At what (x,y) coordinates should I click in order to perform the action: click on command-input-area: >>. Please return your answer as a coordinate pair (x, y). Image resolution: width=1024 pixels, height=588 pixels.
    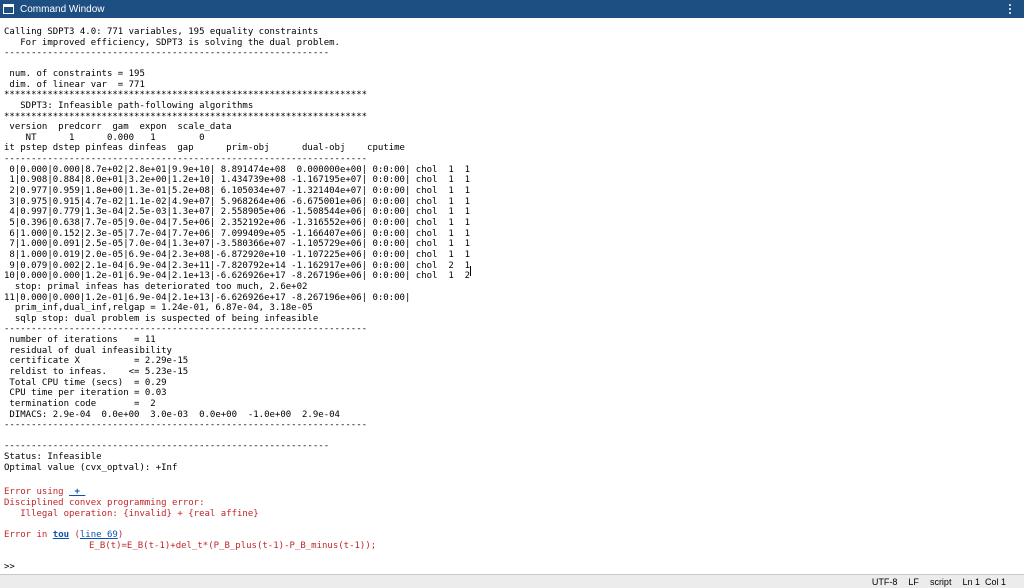
    Looking at the image, I should click on (512, 567).